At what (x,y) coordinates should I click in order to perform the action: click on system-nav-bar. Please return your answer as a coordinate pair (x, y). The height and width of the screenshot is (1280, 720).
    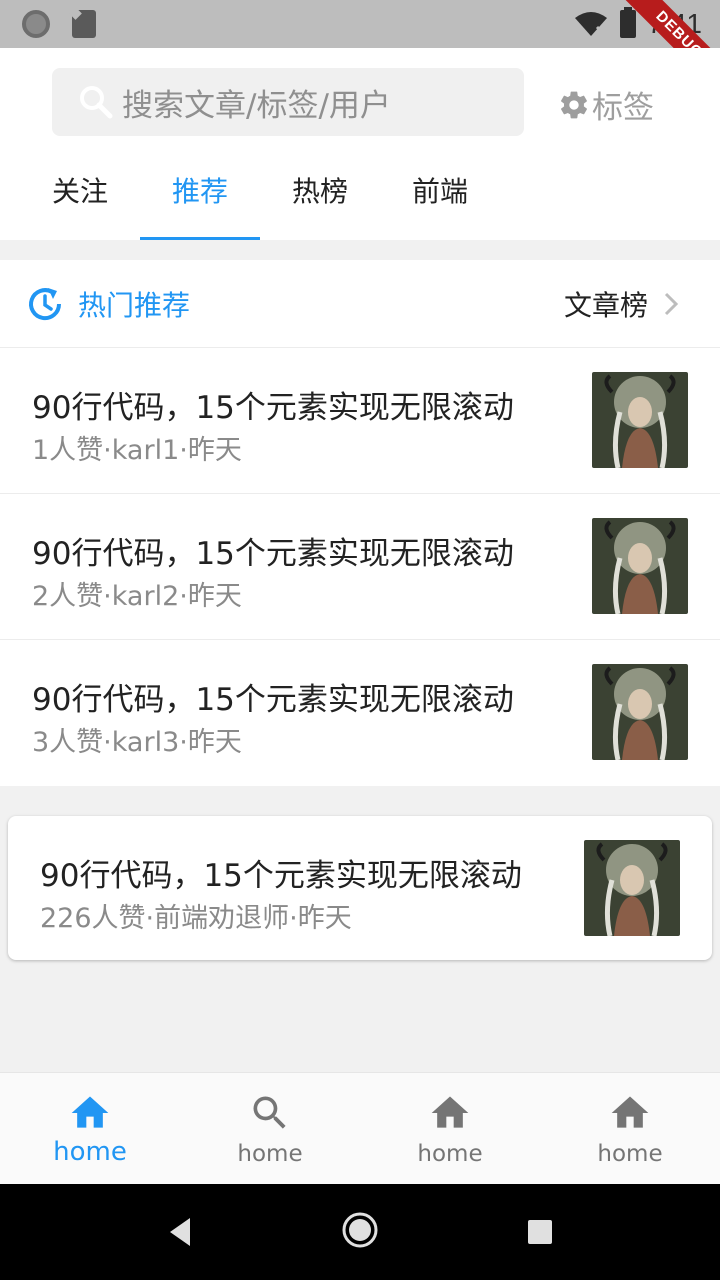
    Looking at the image, I should click on (360, 1232).